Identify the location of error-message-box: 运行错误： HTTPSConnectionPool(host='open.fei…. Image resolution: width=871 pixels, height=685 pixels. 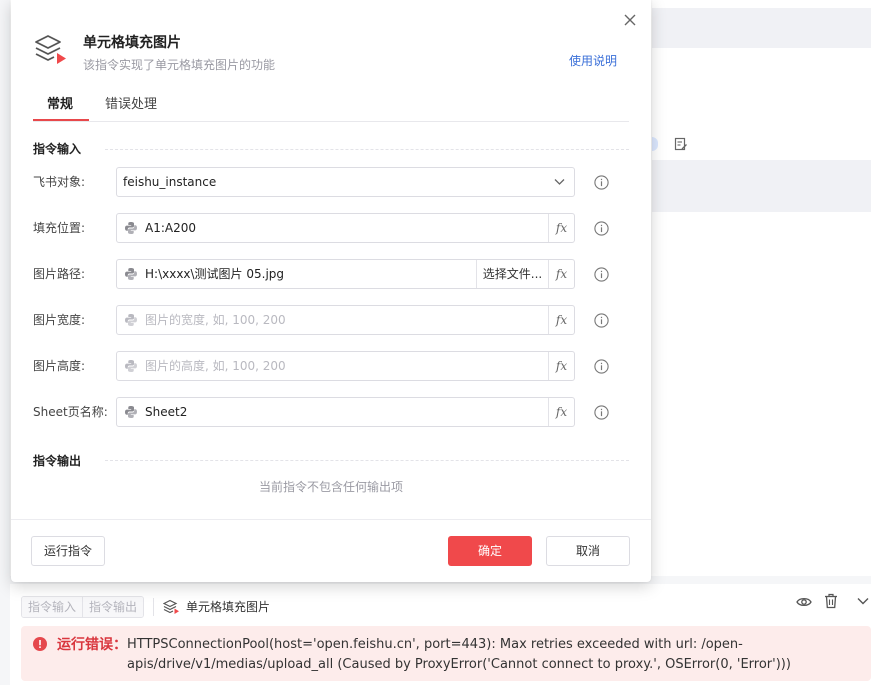
(446, 653).